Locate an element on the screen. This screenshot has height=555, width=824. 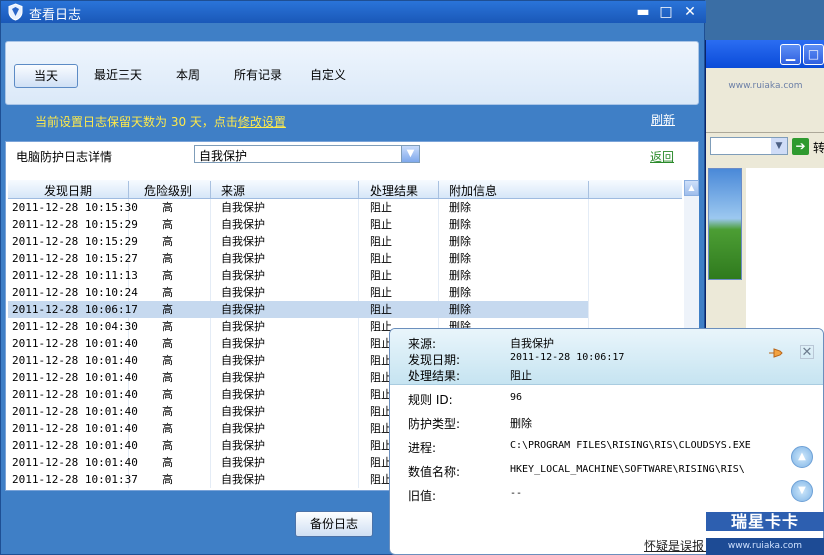
bg-go-label: 转 is located at coordinates (818, 147).